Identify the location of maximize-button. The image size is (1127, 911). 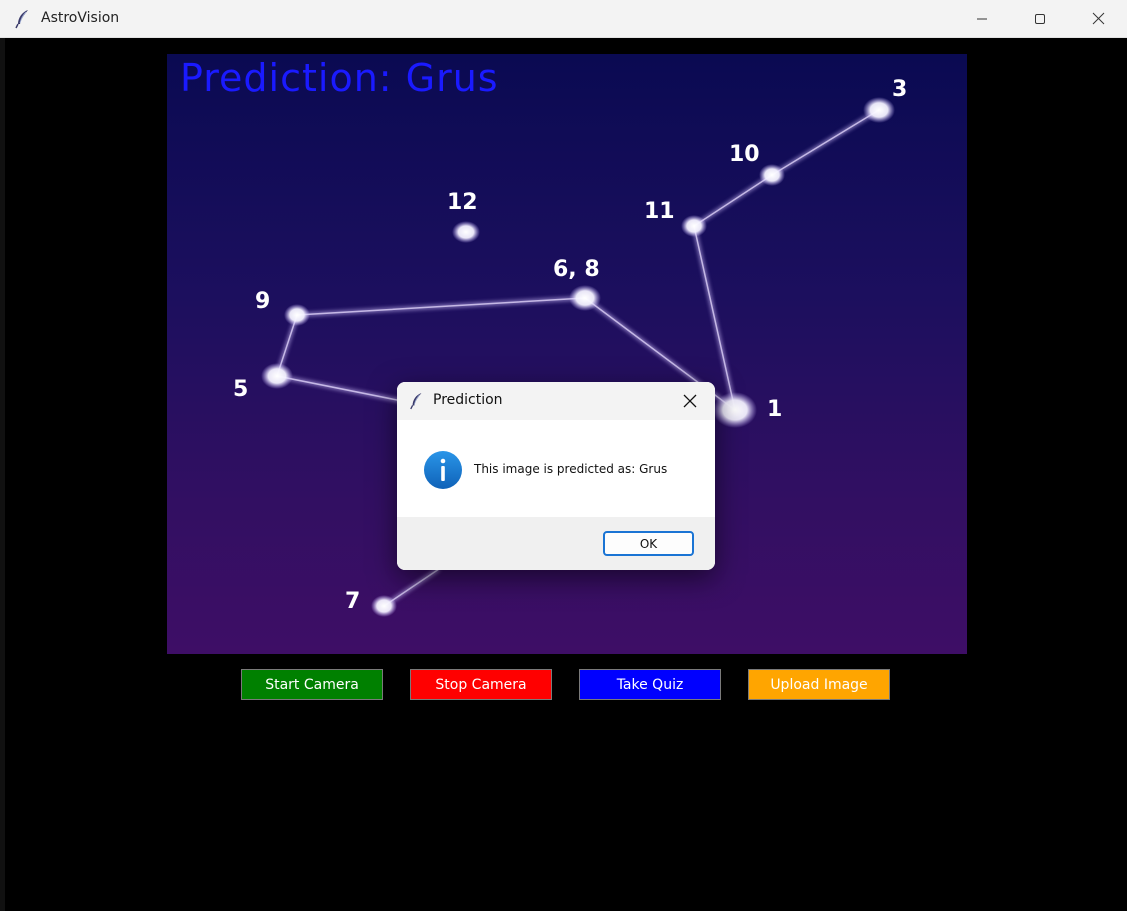
(1040, 19).